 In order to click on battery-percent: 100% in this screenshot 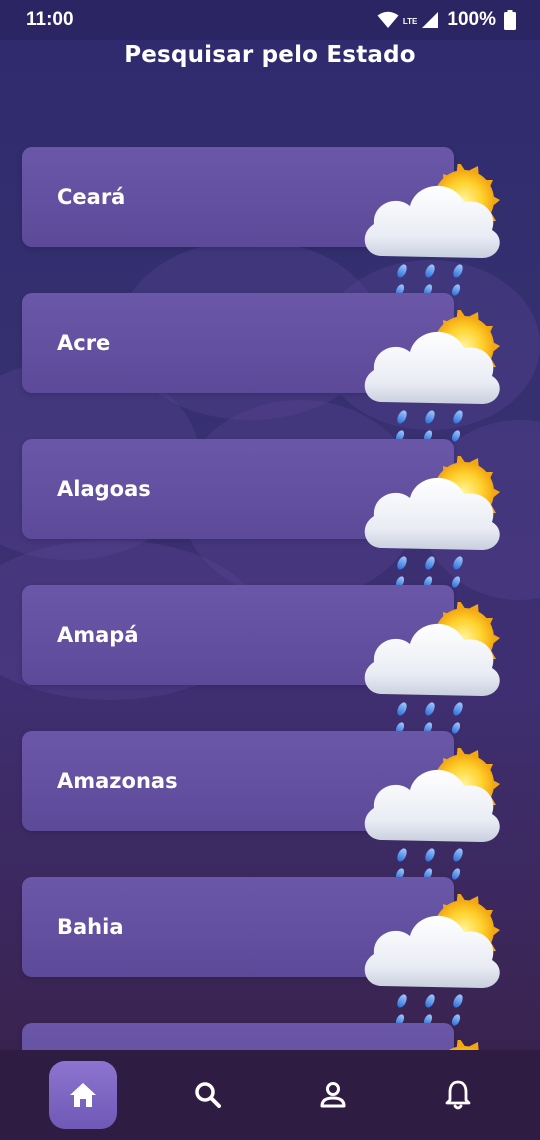, I will do `click(471, 19)`.